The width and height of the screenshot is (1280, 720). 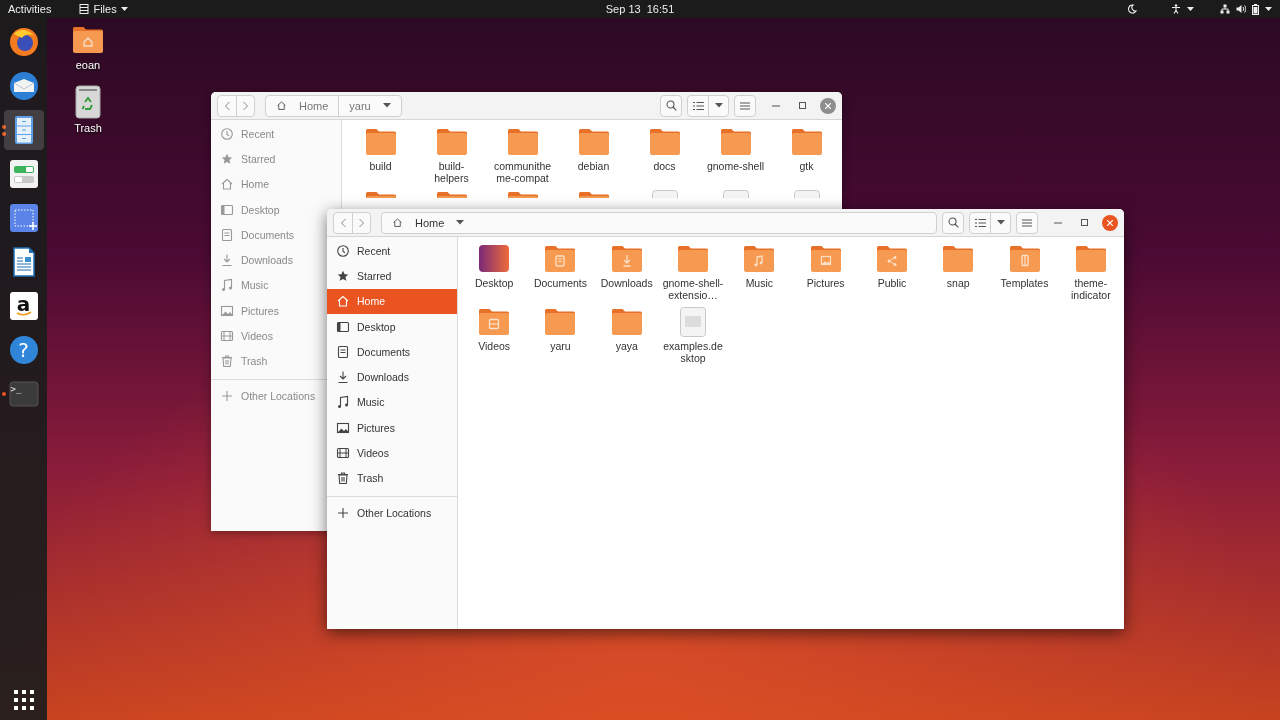 I want to click on file-name: Templates, so click(x=1024, y=284).